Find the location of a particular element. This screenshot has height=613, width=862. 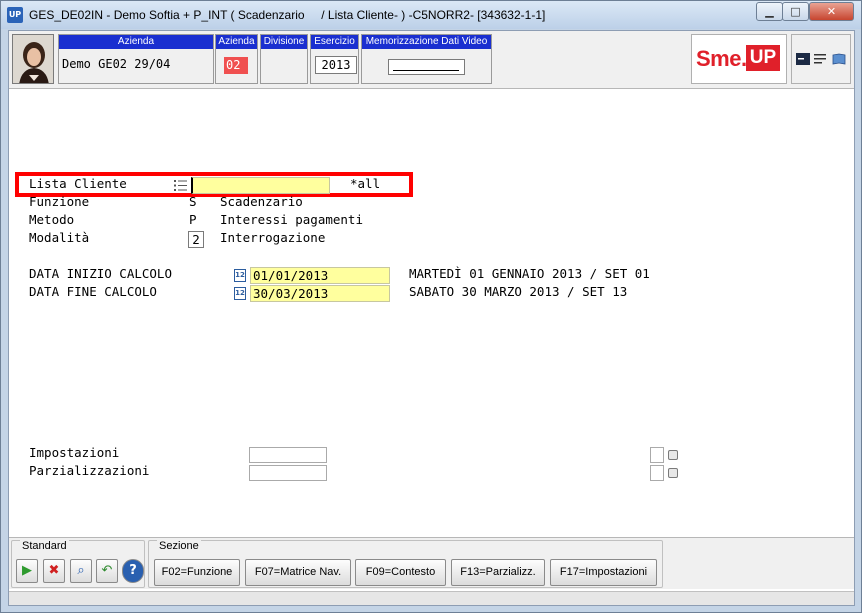

funzione-code: S is located at coordinates (193, 201).